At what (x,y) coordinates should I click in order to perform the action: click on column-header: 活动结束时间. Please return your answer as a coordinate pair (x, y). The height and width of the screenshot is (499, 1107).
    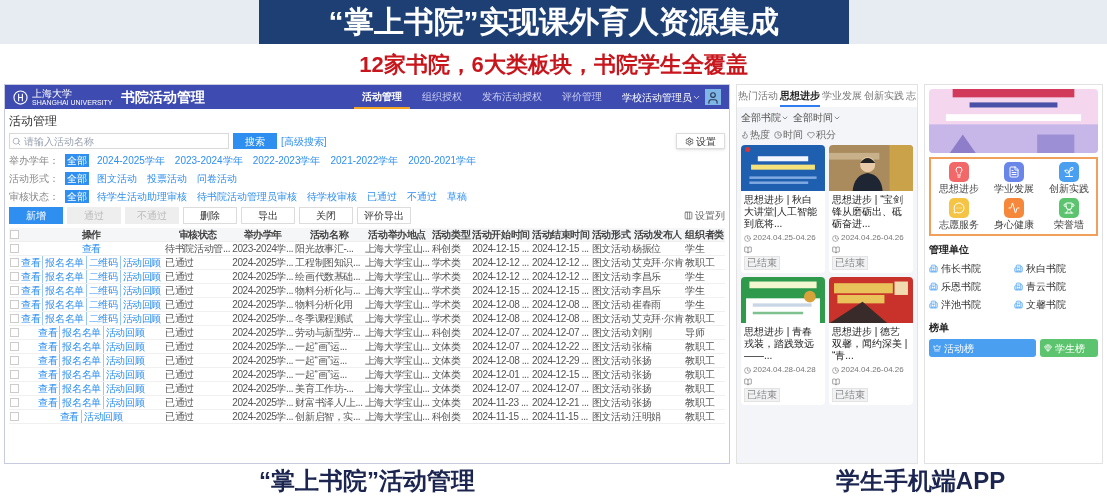
    Looking at the image, I should click on (561, 235).